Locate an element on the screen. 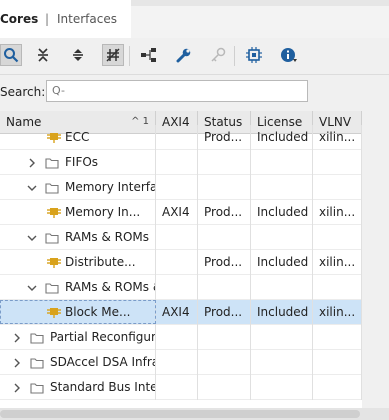 The width and height of the screenshot is (389, 420). collapse-all-button is located at coordinates (43, 55).